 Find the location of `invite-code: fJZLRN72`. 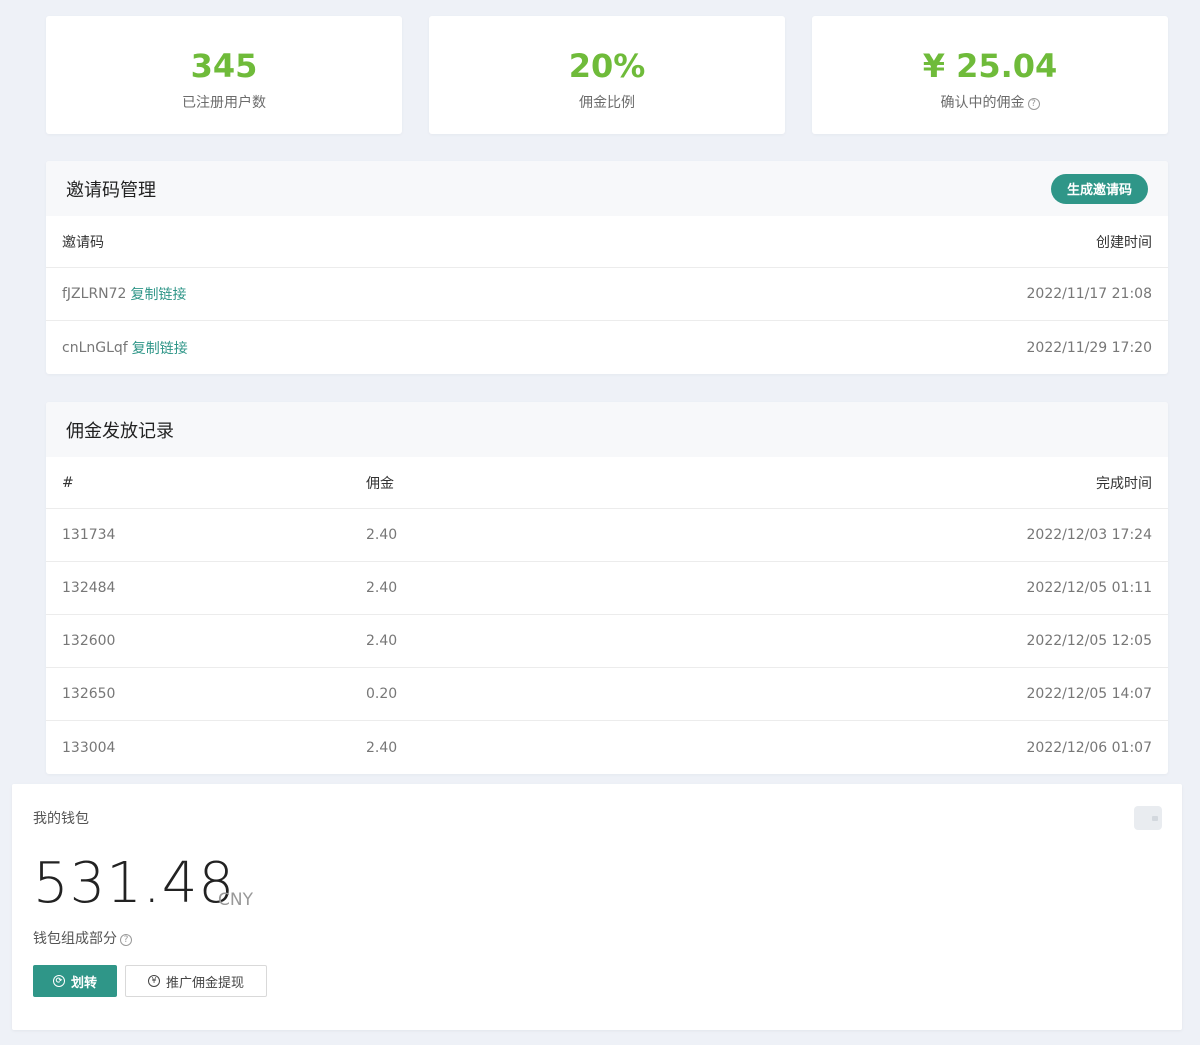

invite-code: fJZLRN72 is located at coordinates (94, 294).